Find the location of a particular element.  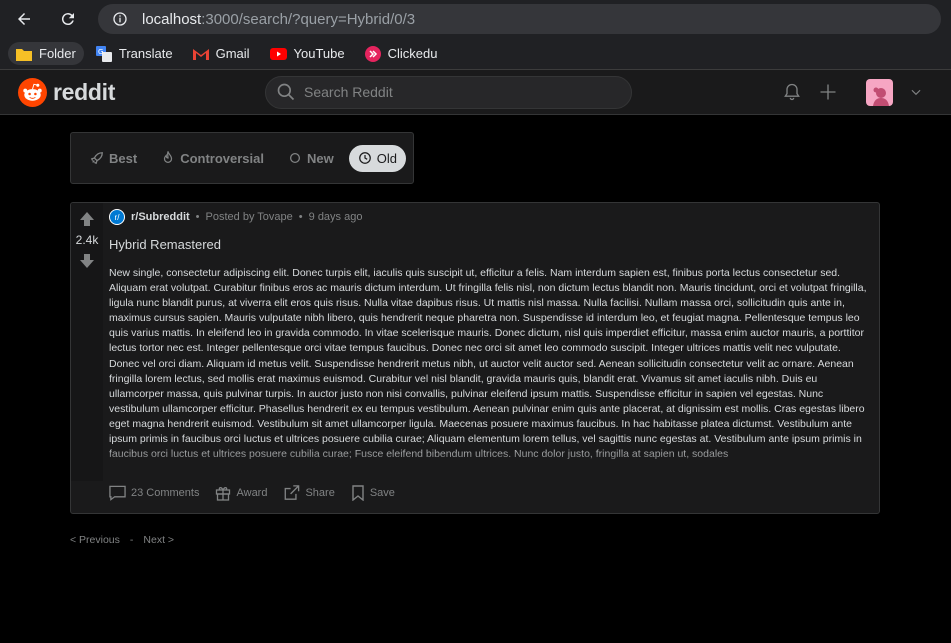

sort-old-button: Old is located at coordinates (377, 158).